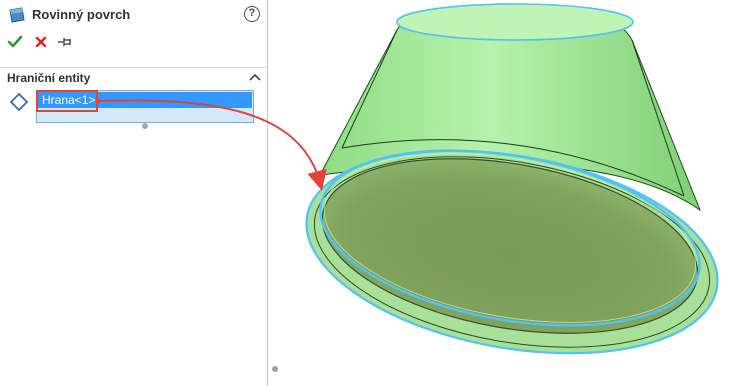 The width and height of the screenshot is (750, 386). What do you see at coordinates (255, 77) in the screenshot?
I see `chevron-up-icon` at bounding box center [255, 77].